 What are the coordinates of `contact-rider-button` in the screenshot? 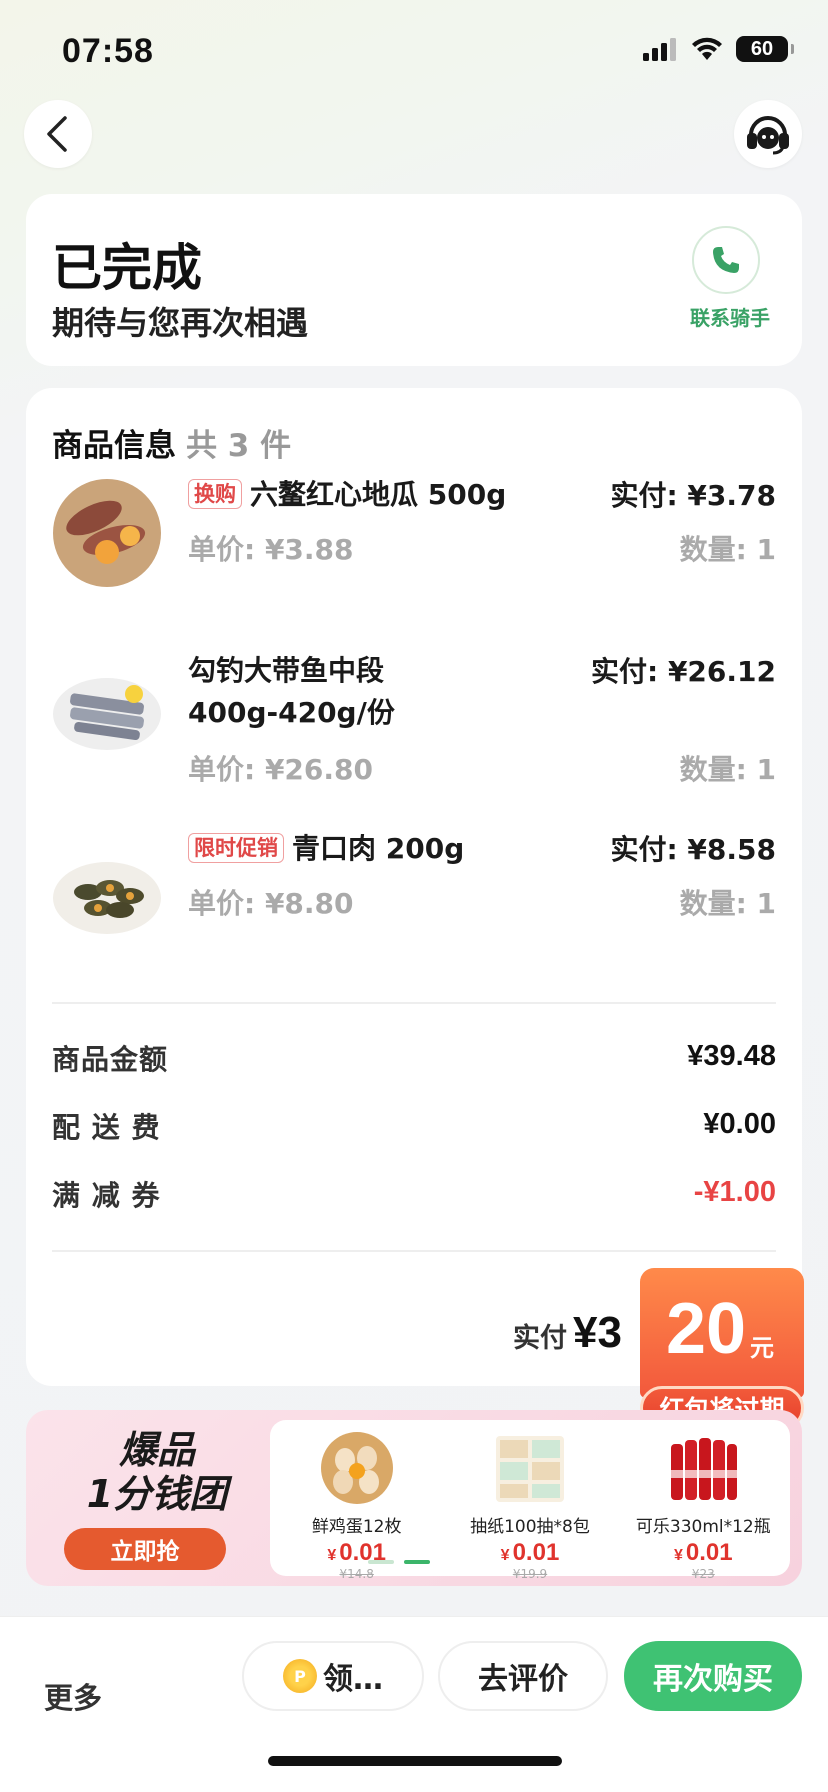 It's located at (726, 260).